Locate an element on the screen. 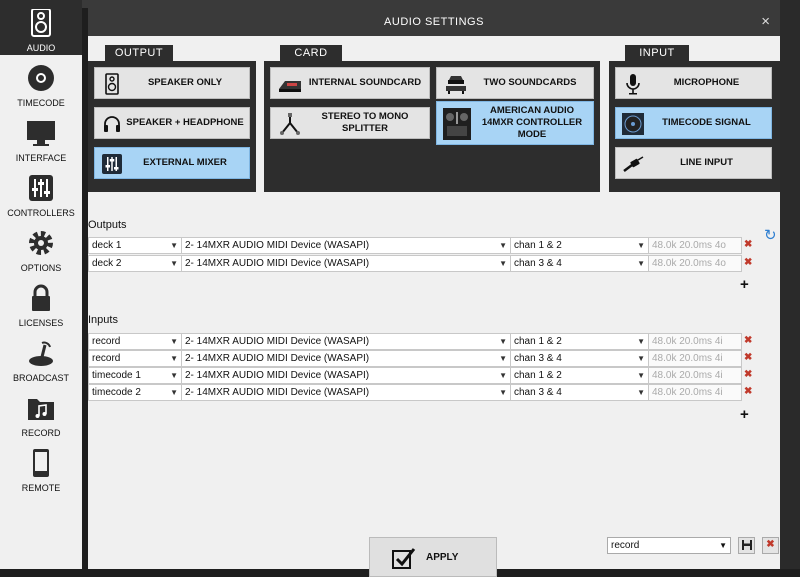 This screenshot has width=800, height=577. background-app-right is located at coordinates (790, 284).